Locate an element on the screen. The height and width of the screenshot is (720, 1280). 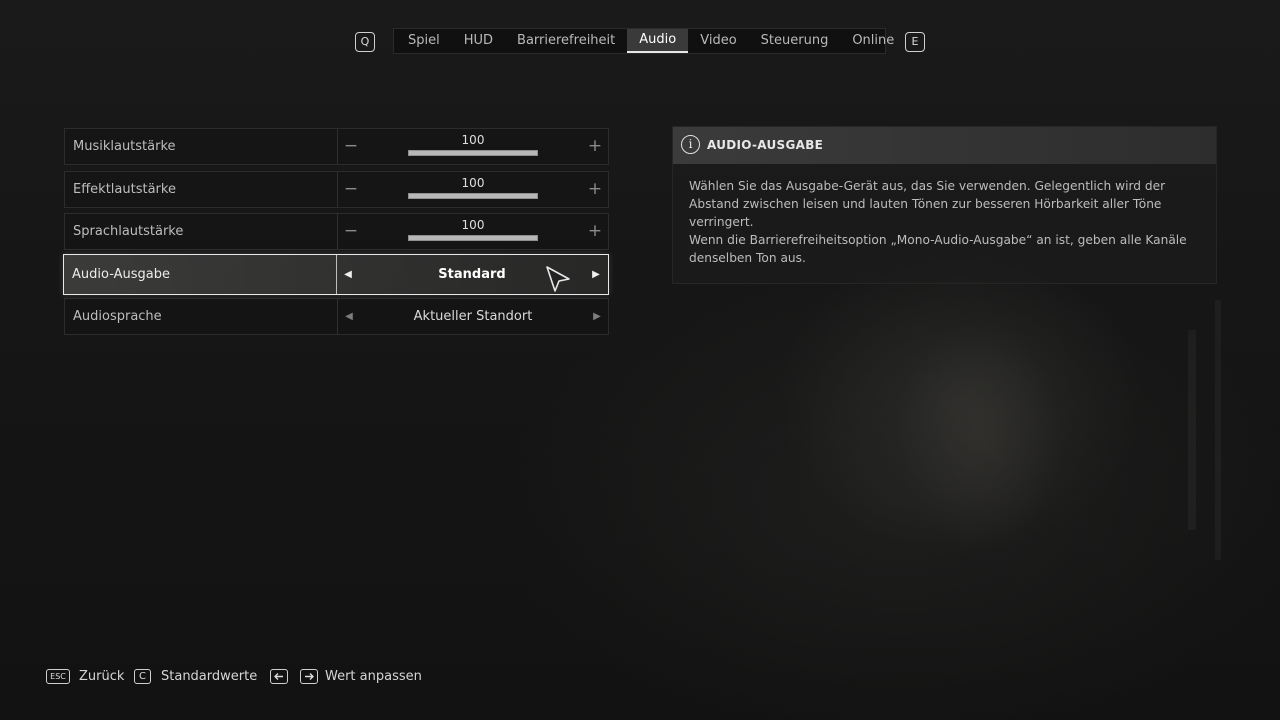
setting-label: Audiosprache is located at coordinates (117, 316).